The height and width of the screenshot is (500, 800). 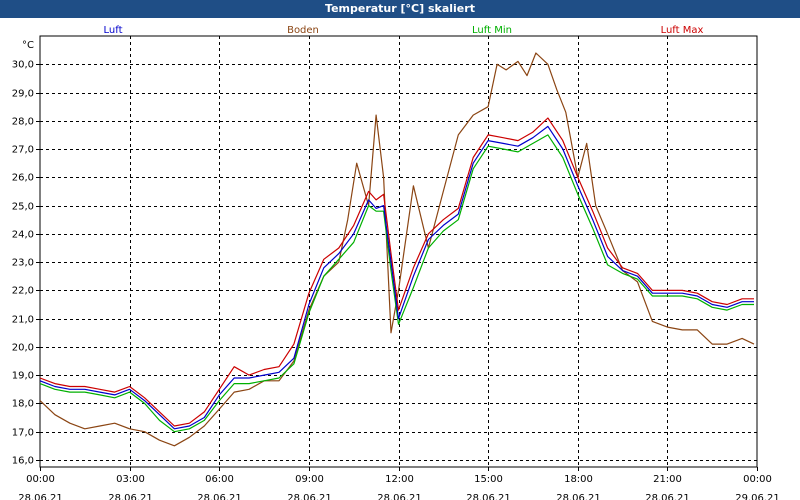 What do you see at coordinates (23, 122) in the screenshot?
I see `y-tick-label: 28,0` at bounding box center [23, 122].